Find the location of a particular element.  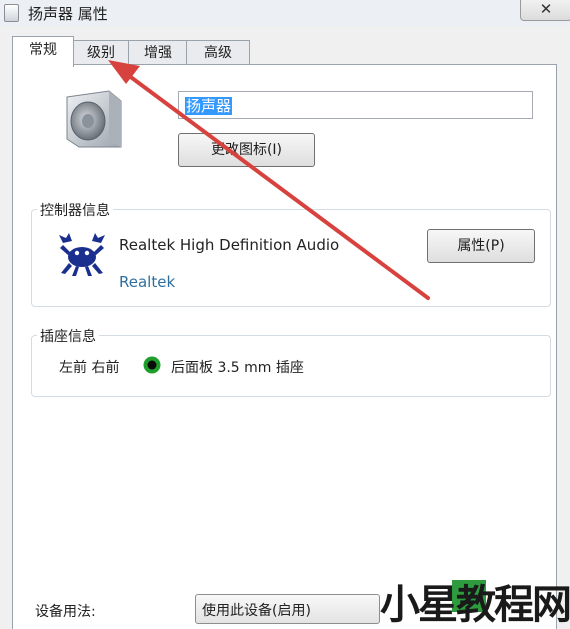

device-usage-label: 设备用法: is located at coordinates (65, 612).